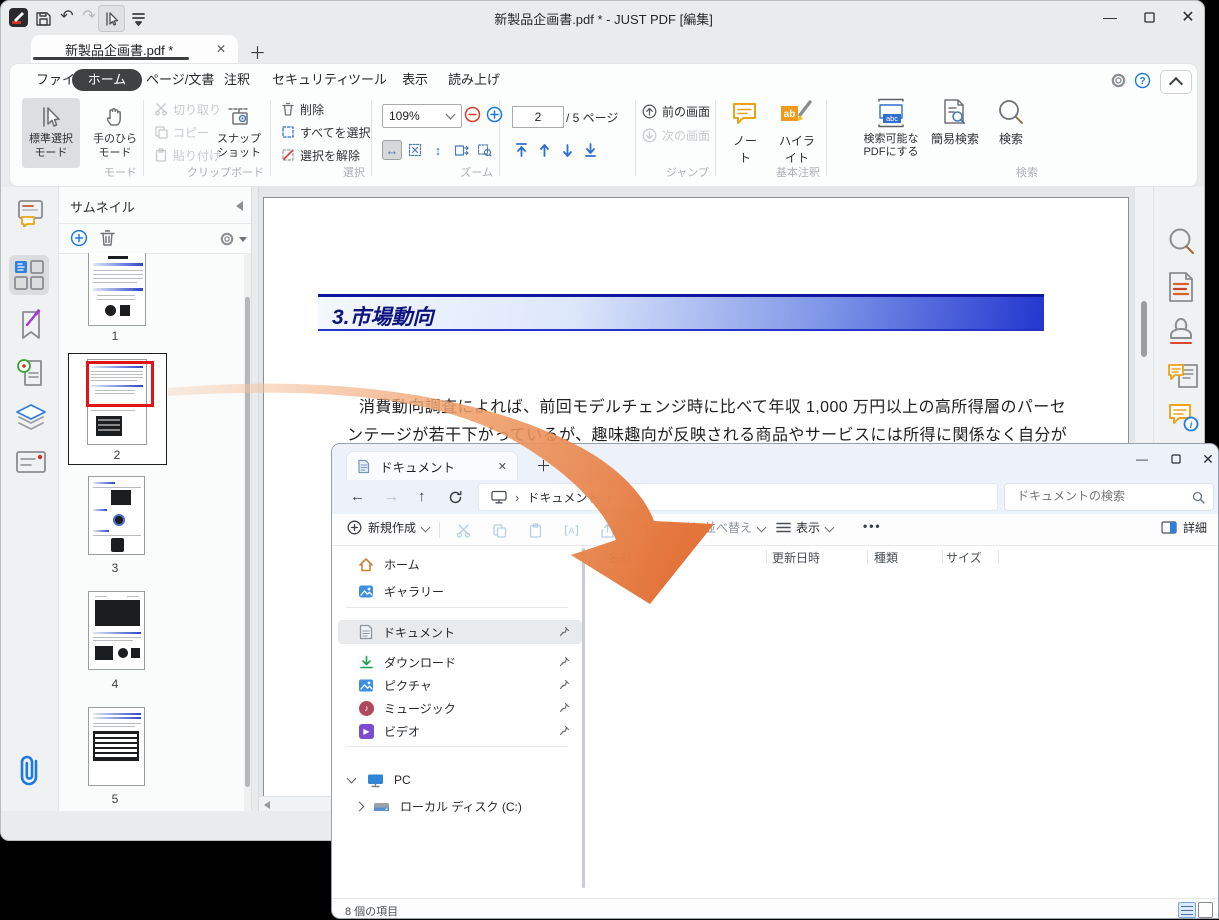 The width and height of the screenshot is (1219, 920). Describe the element at coordinates (1183, 417) in the screenshot. I see `annotation-info-panel-icon: i` at that location.